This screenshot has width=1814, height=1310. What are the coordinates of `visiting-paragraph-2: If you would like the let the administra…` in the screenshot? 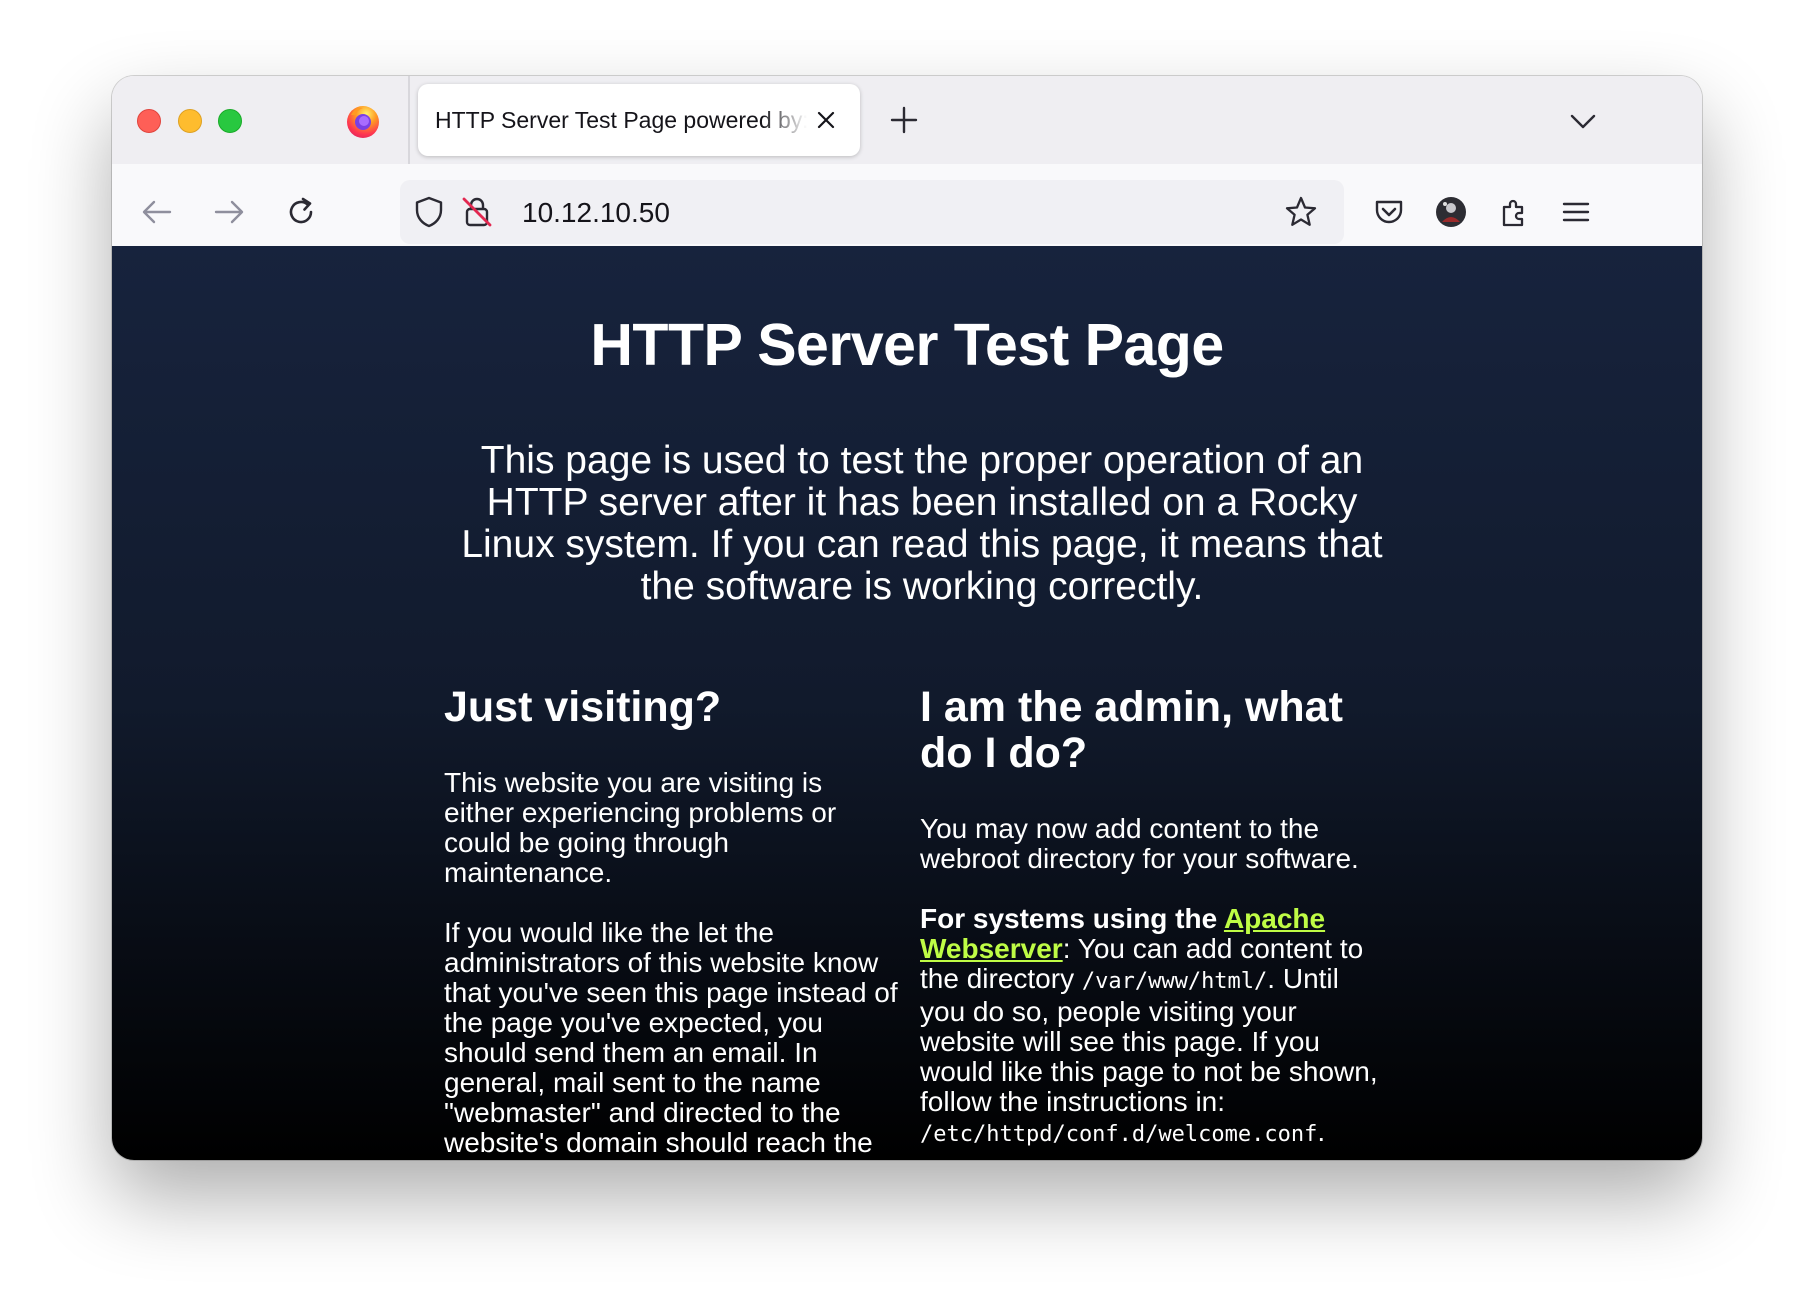 It's located at (671, 1037).